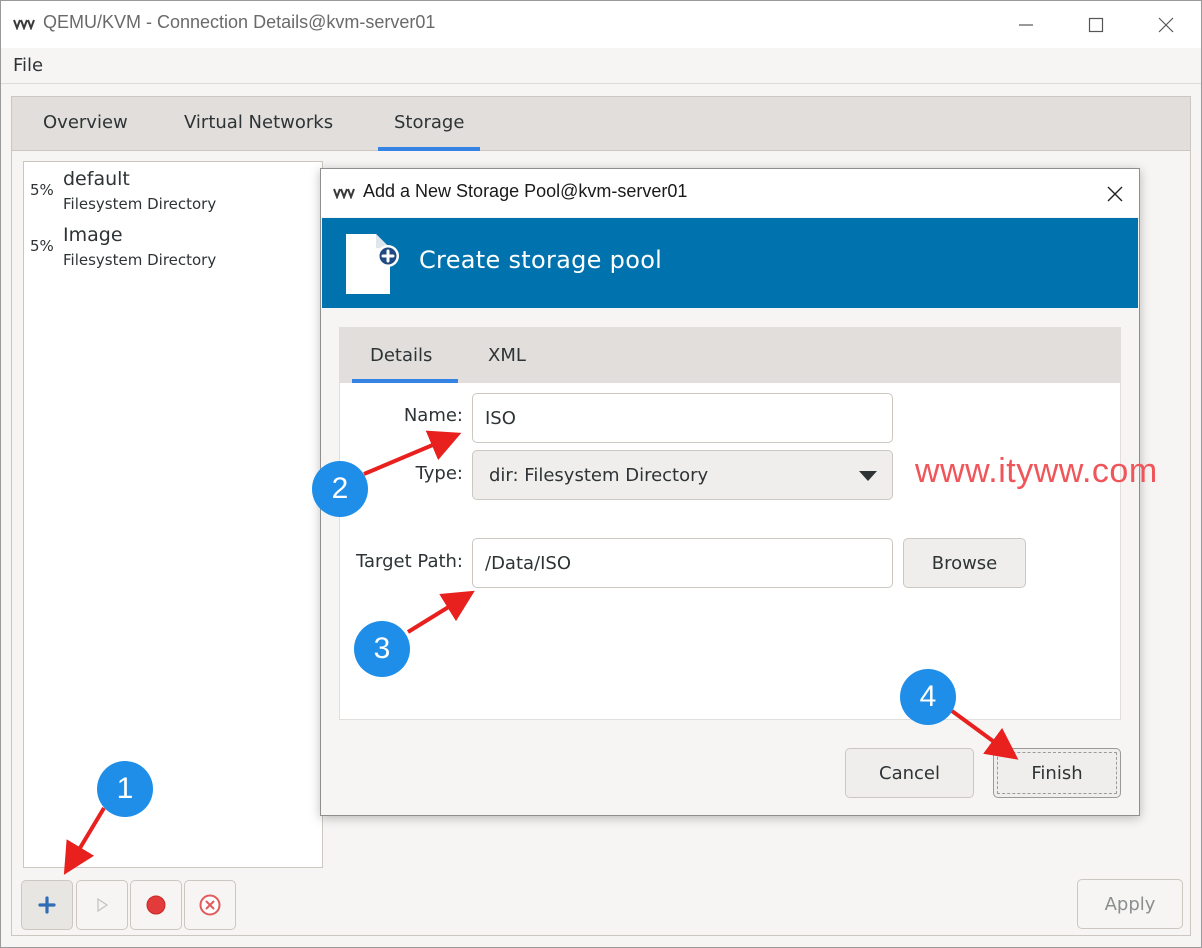 The image size is (1202, 948). Describe the element at coordinates (1057, 773) in the screenshot. I see `finish-button: Finish` at that location.